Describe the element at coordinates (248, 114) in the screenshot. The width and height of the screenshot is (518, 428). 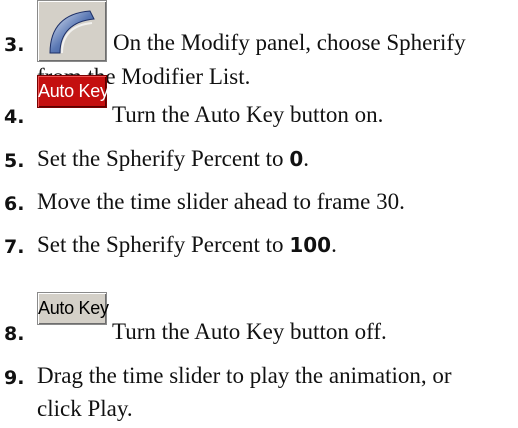
I see `step-text: Turn the Auto Key button on.` at that location.